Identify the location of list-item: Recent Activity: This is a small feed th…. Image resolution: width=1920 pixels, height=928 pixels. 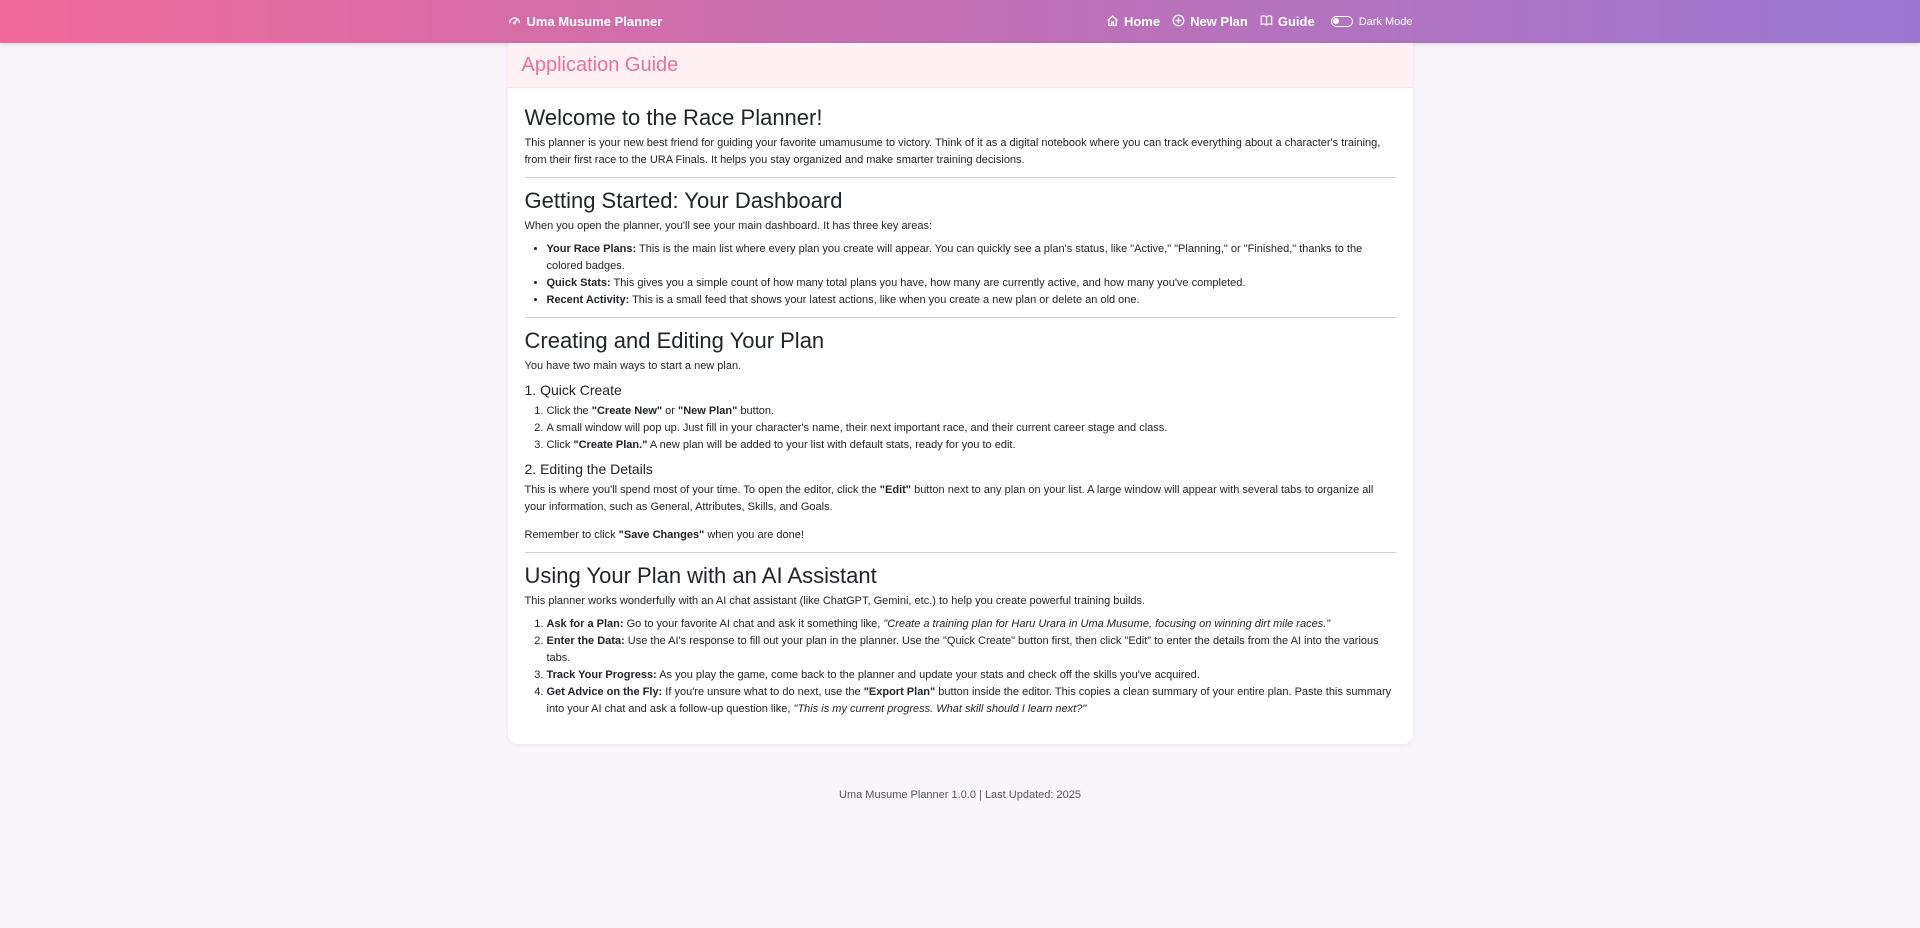
(971, 300).